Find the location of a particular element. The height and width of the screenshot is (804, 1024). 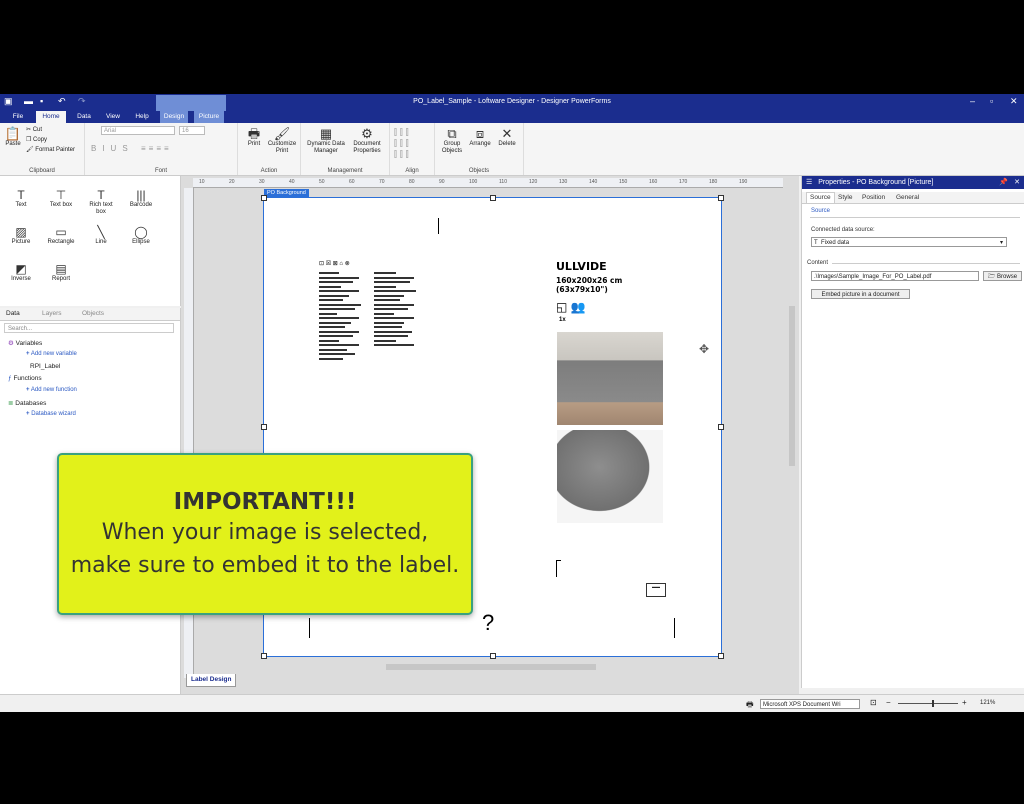

copy-button: ❐ Copy is located at coordinates (36, 139).